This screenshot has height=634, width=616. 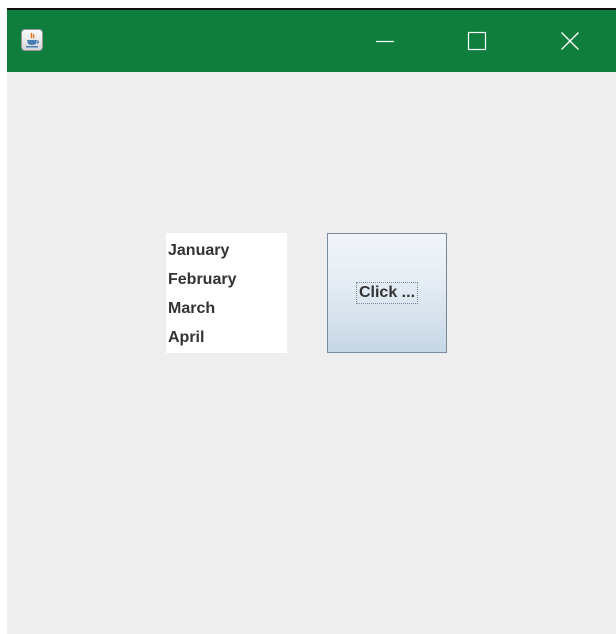 I want to click on minimize-button, so click(x=385, y=41).